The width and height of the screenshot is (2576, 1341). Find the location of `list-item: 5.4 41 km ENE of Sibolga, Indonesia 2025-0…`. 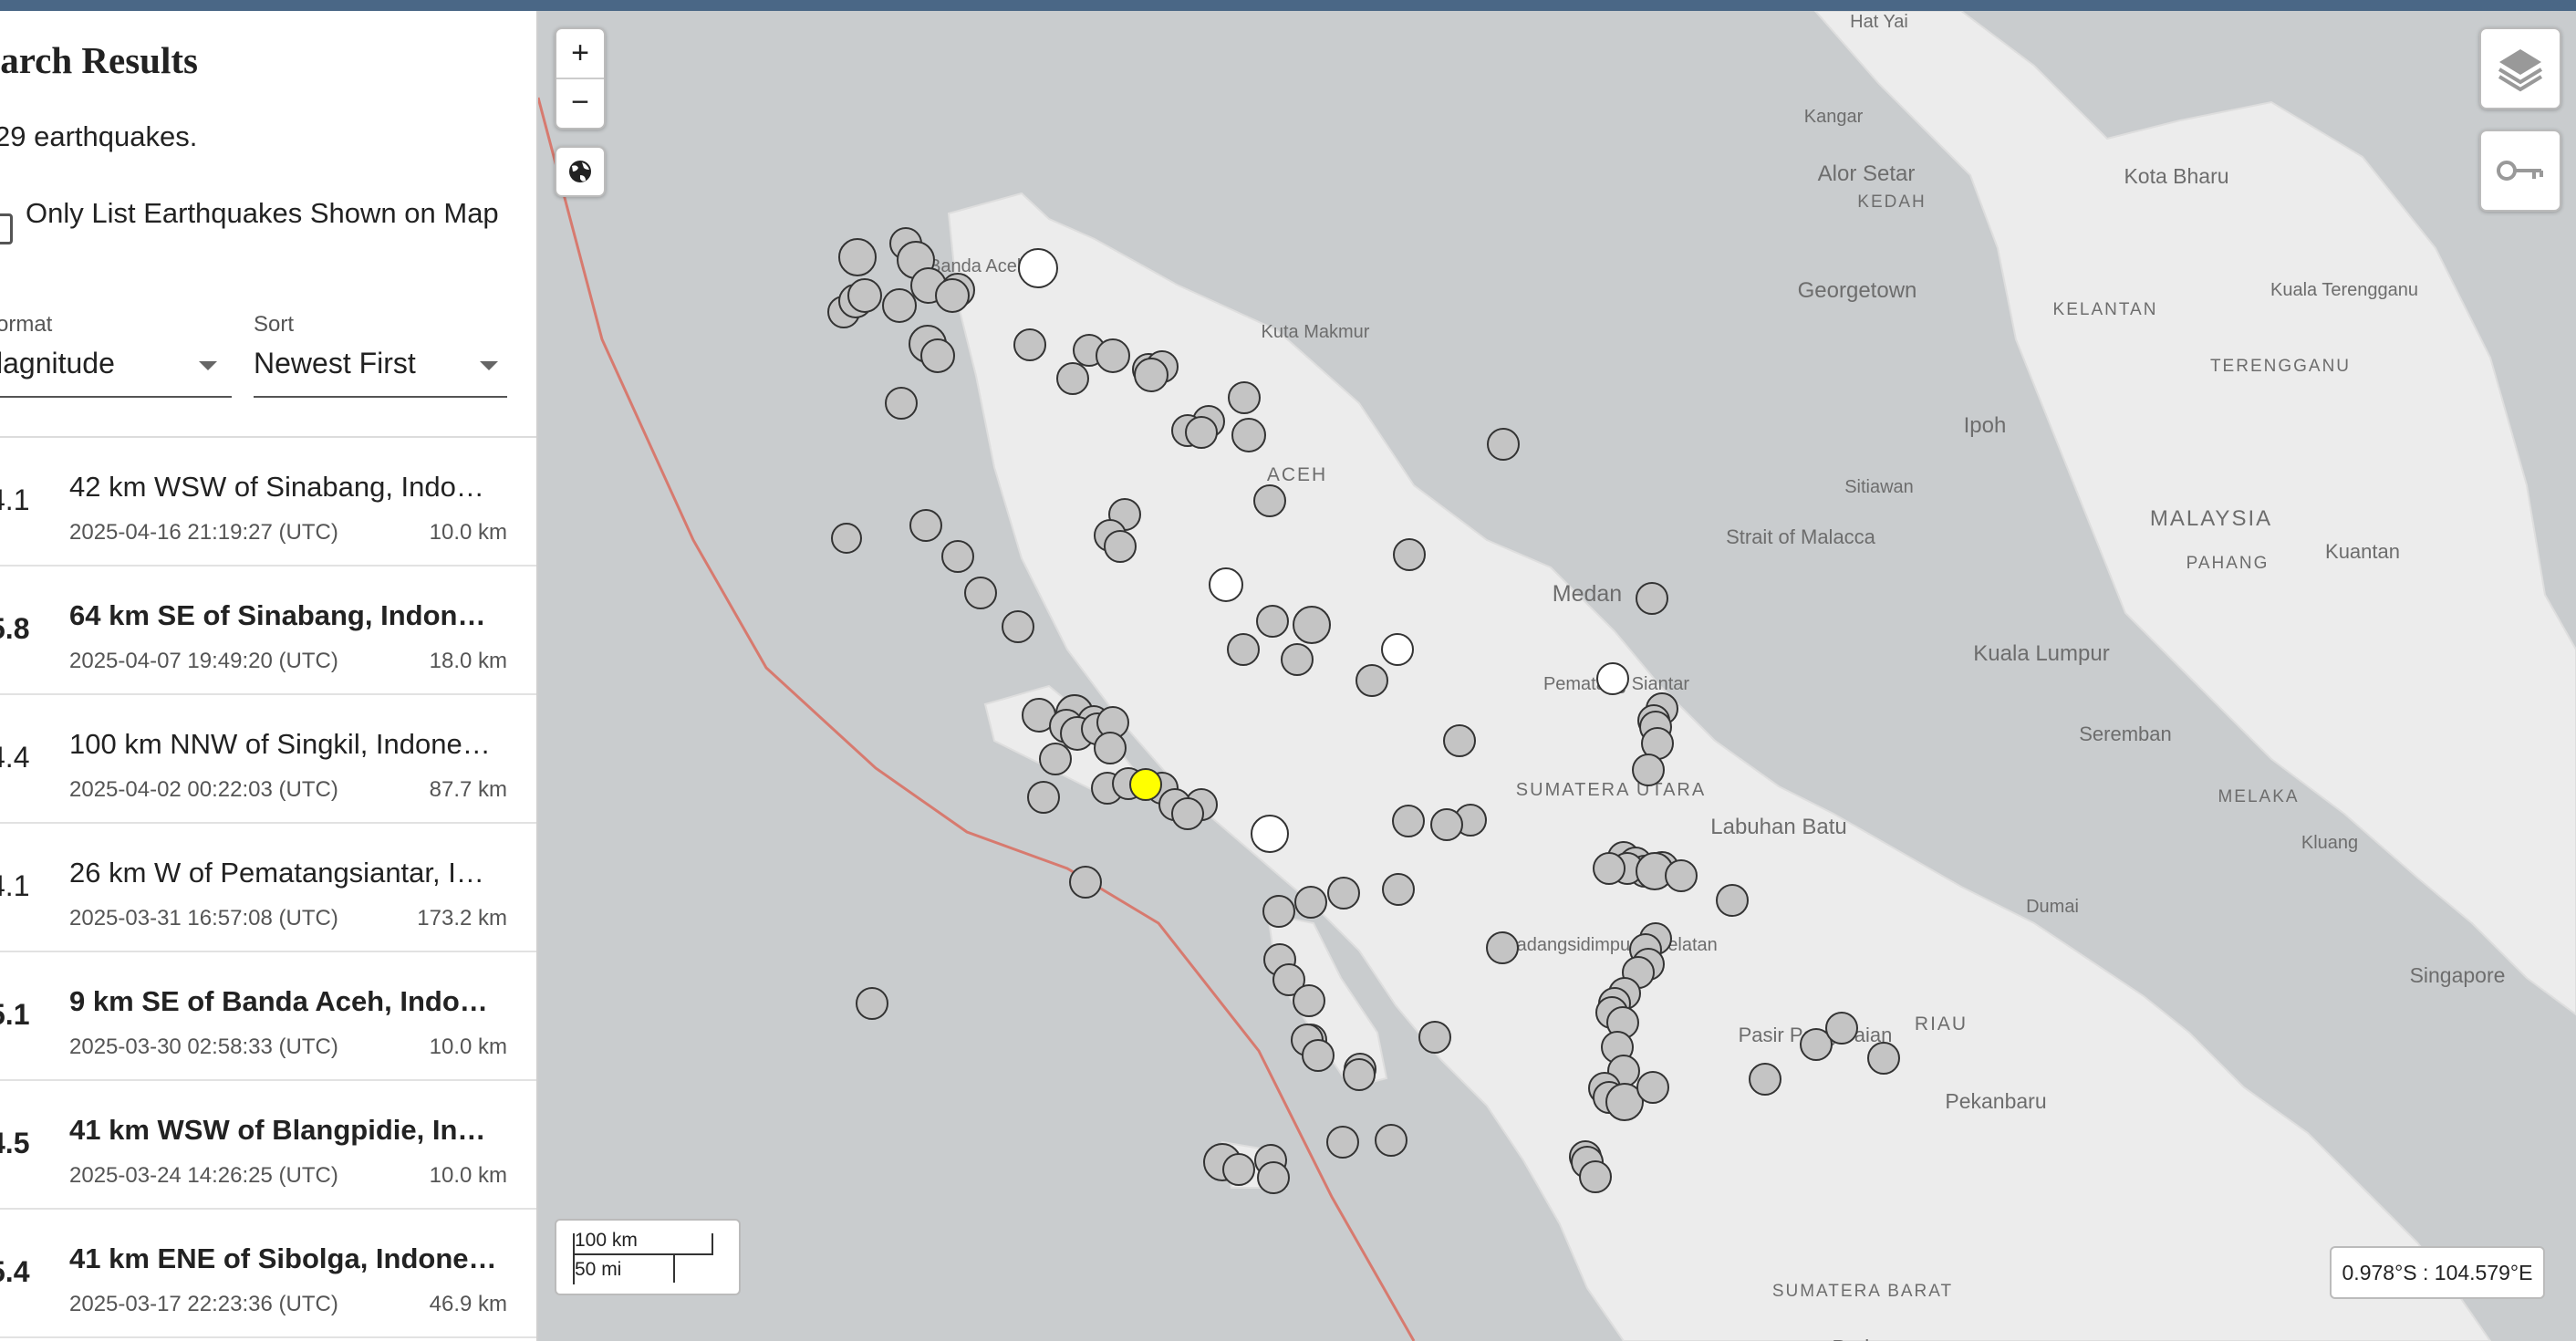

list-item: 5.4 41 km ENE of Sibolga, Indonesia 2025-0… is located at coordinates (268, 1274).